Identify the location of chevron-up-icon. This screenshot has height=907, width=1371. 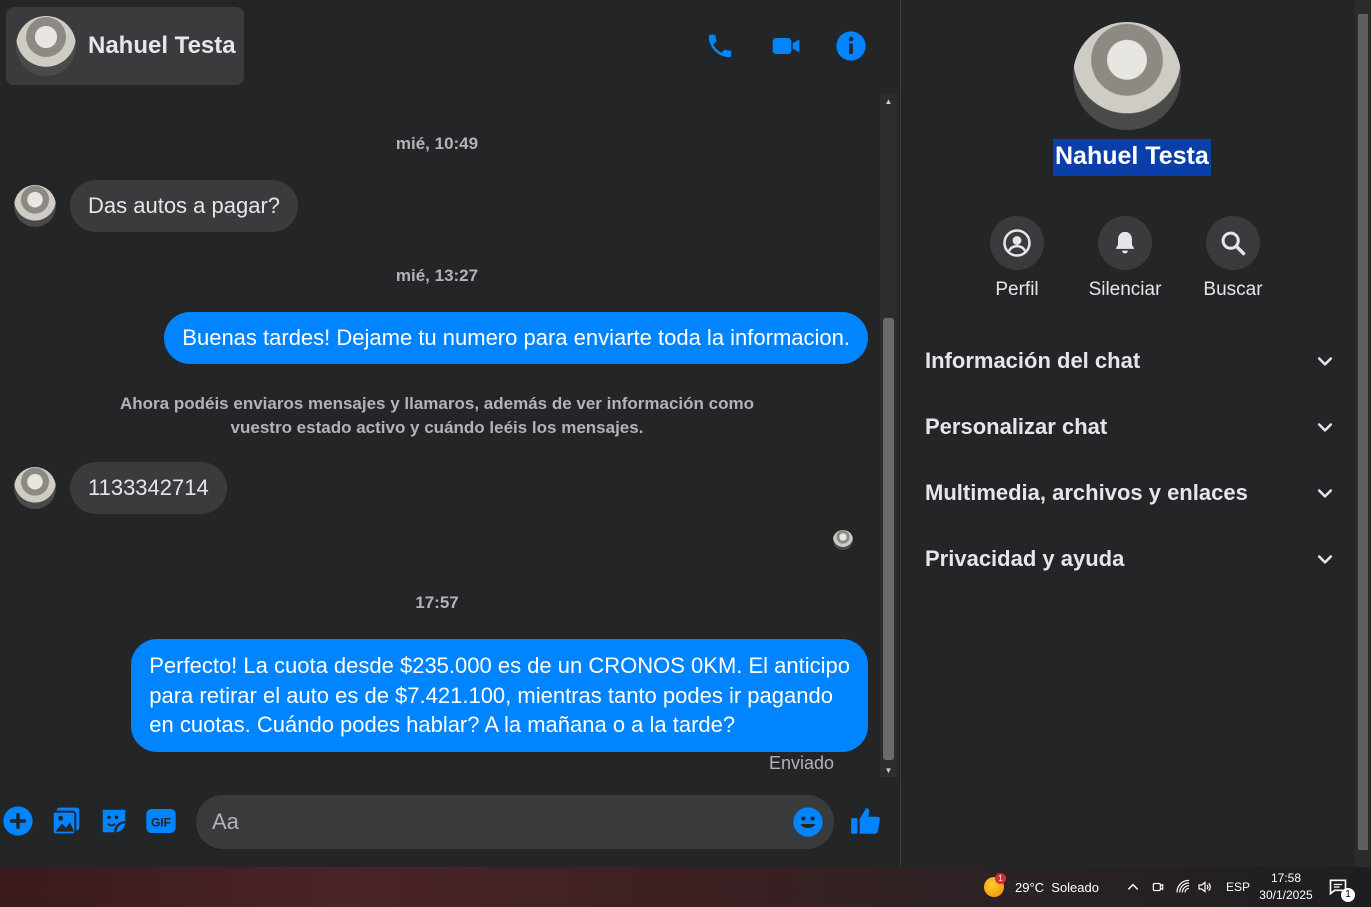
(1133, 887).